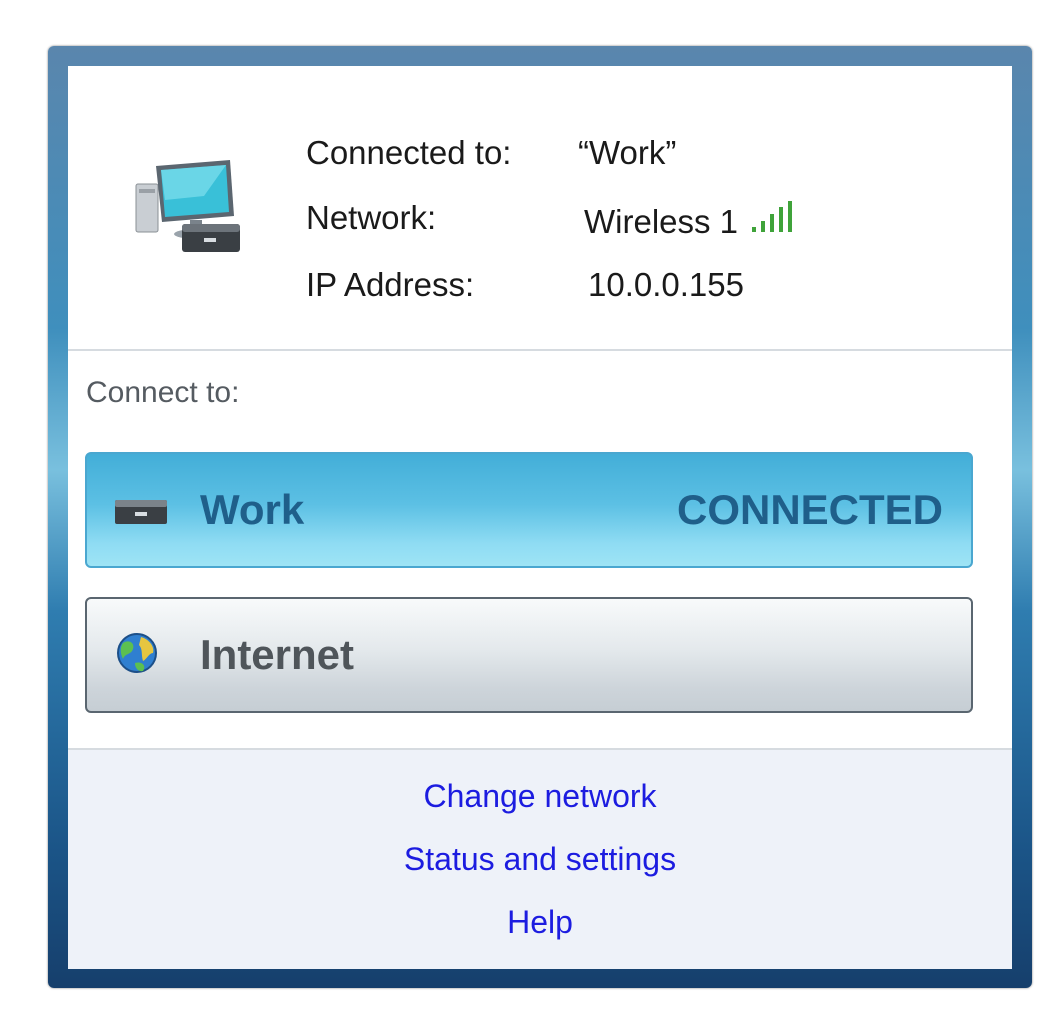 The width and height of the screenshot is (1054, 1014). I want to click on connection-option-internet: Internet, so click(529, 655).